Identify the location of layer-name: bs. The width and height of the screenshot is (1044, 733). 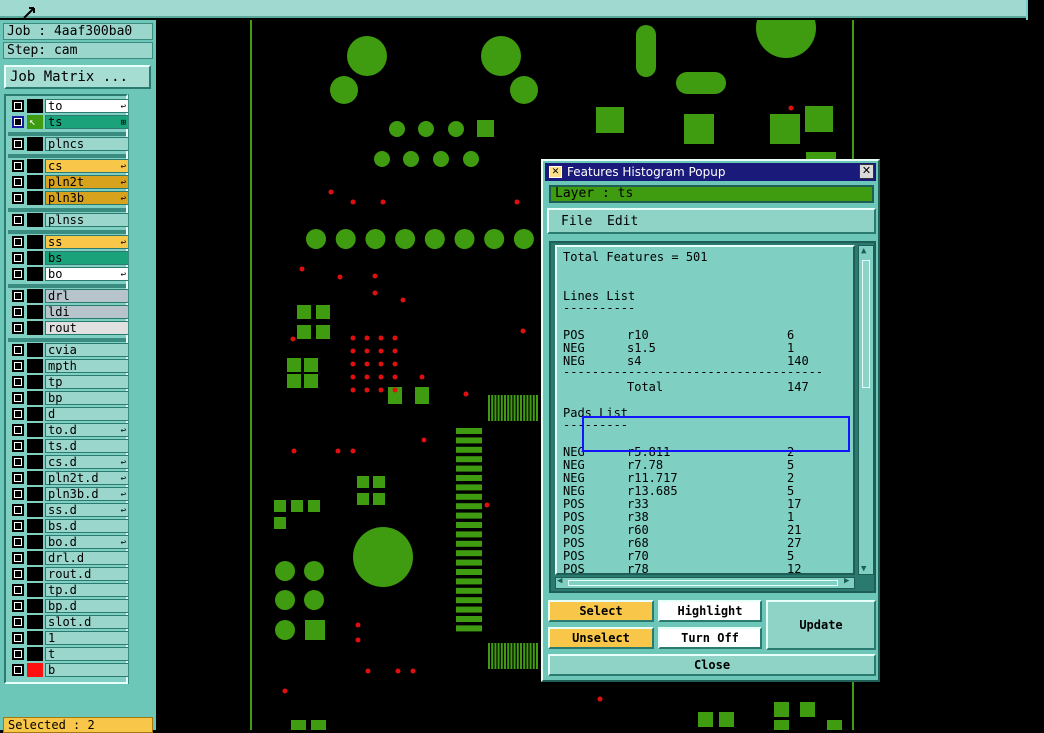
(87, 258).